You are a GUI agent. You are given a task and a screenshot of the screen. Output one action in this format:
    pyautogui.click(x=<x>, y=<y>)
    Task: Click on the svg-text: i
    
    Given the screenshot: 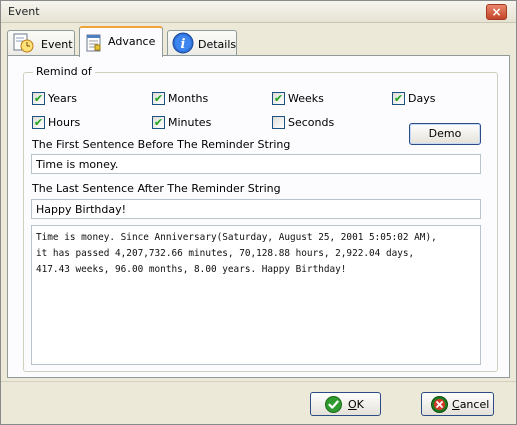 What is the action you would take?
    pyautogui.click(x=183, y=44)
    